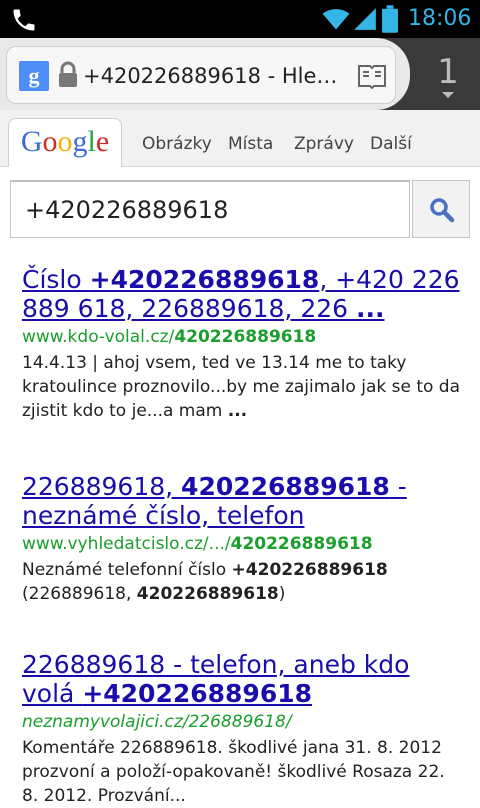  What do you see at coordinates (365, 21) in the screenshot?
I see `signal-icon` at bounding box center [365, 21].